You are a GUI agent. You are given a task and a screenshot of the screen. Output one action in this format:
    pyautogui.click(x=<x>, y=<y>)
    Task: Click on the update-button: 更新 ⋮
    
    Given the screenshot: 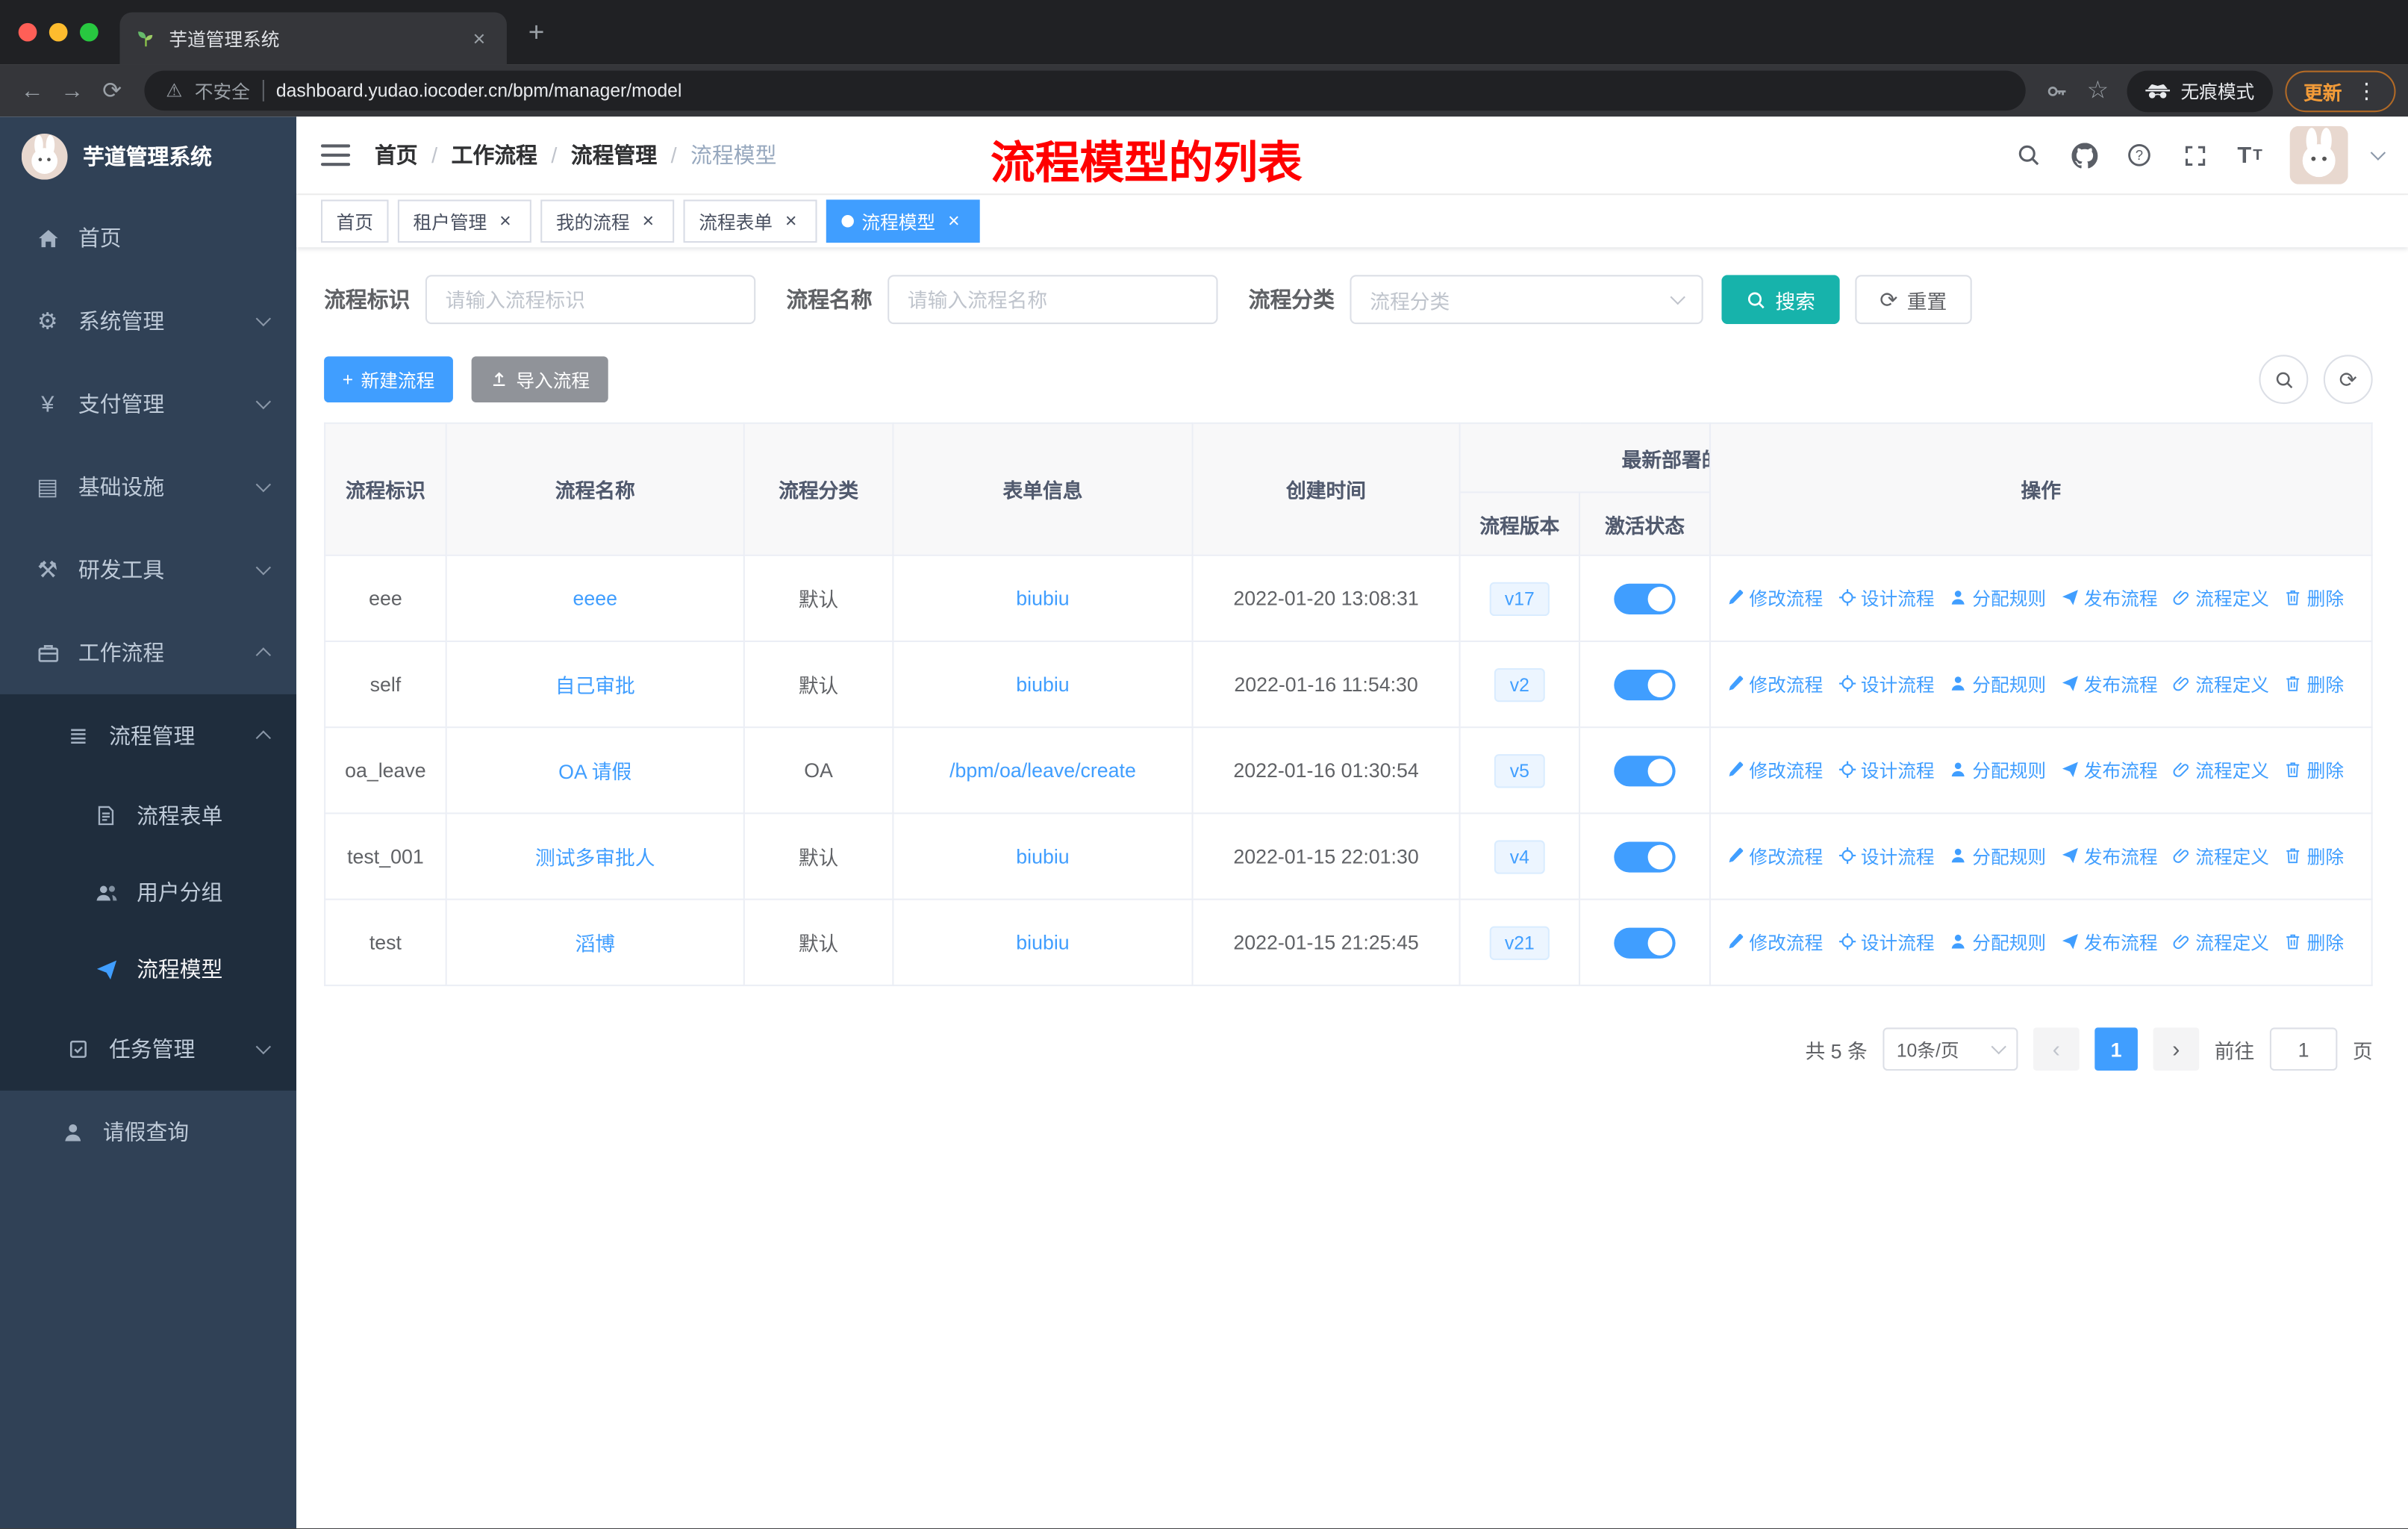 What is the action you would take?
    pyautogui.click(x=2340, y=90)
    